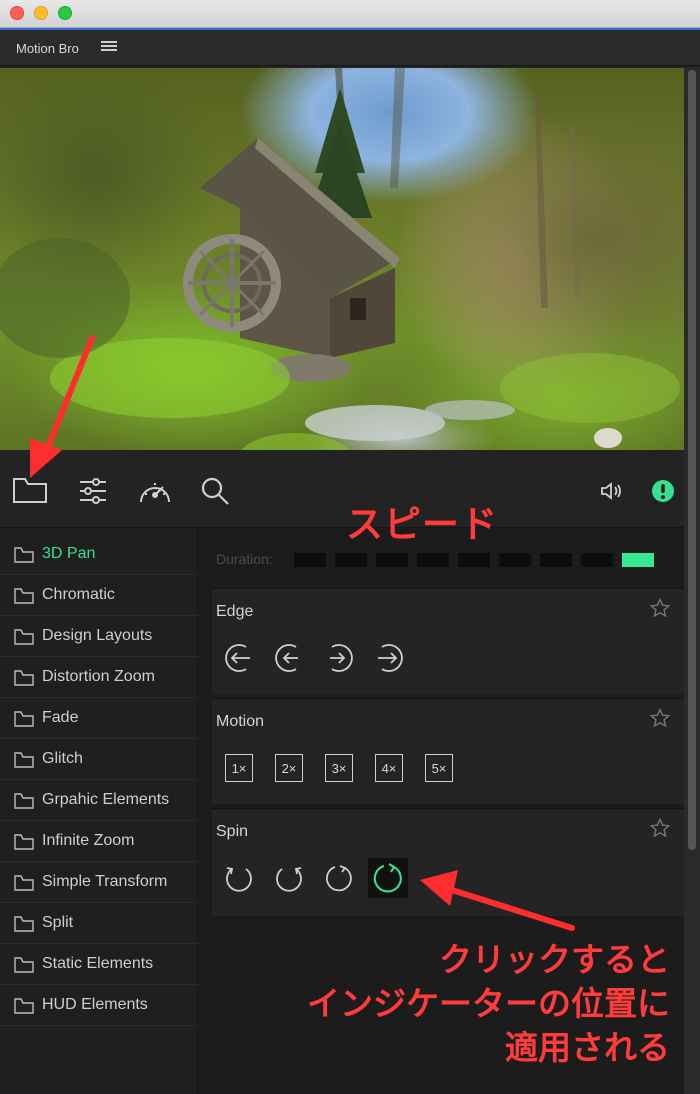  Describe the element at coordinates (422, 524) in the screenshot. I see `speed-annotation: スピード` at that location.